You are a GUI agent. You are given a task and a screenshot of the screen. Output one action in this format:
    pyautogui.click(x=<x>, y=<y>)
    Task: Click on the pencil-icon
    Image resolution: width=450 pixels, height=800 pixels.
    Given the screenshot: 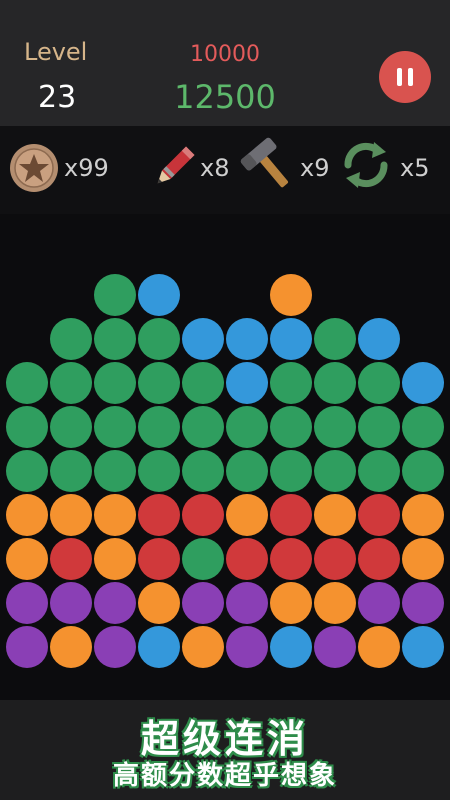 What is the action you would take?
    pyautogui.click(x=174, y=167)
    